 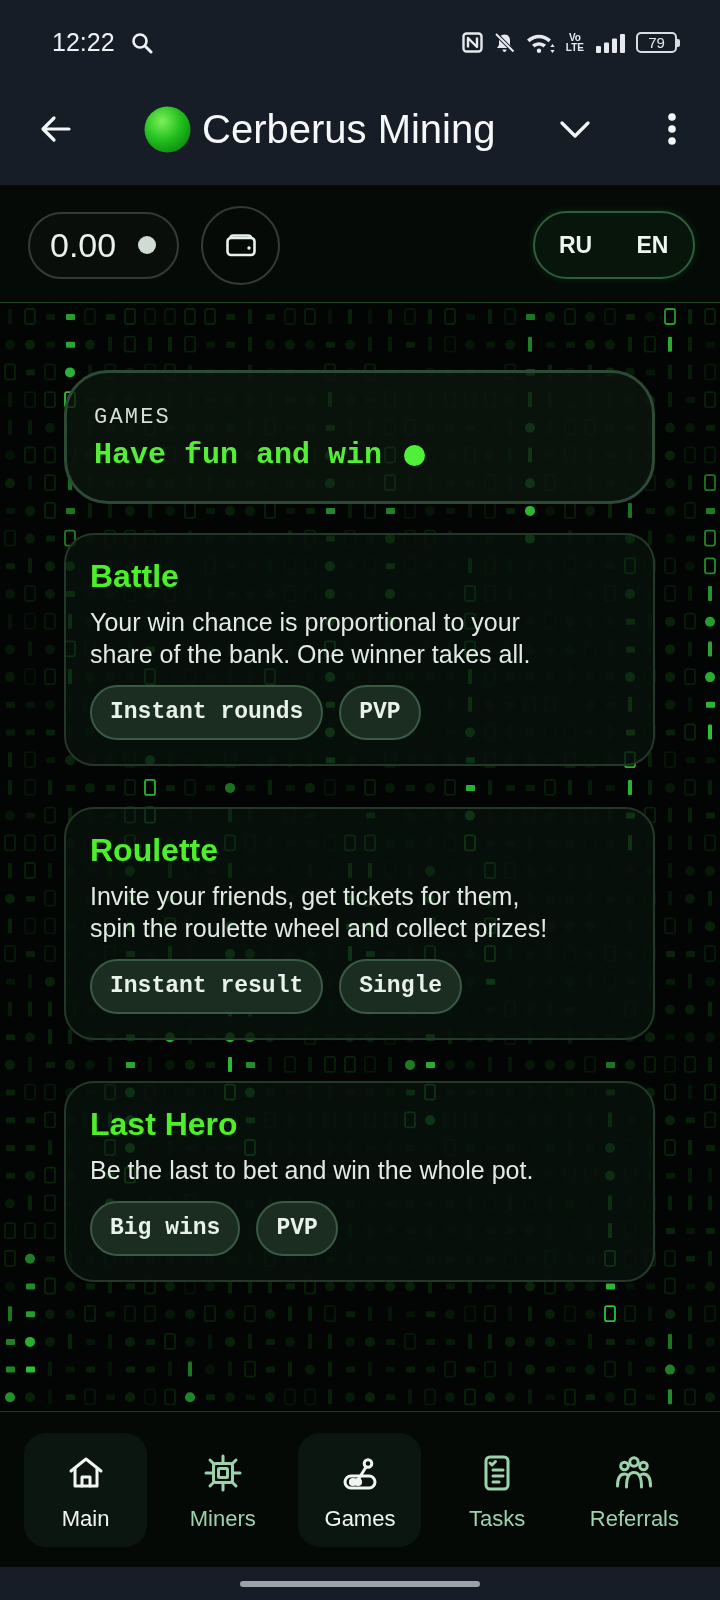 What do you see at coordinates (132, 418) in the screenshot?
I see `section-label: GAMES` at bounding box center [132, 418].